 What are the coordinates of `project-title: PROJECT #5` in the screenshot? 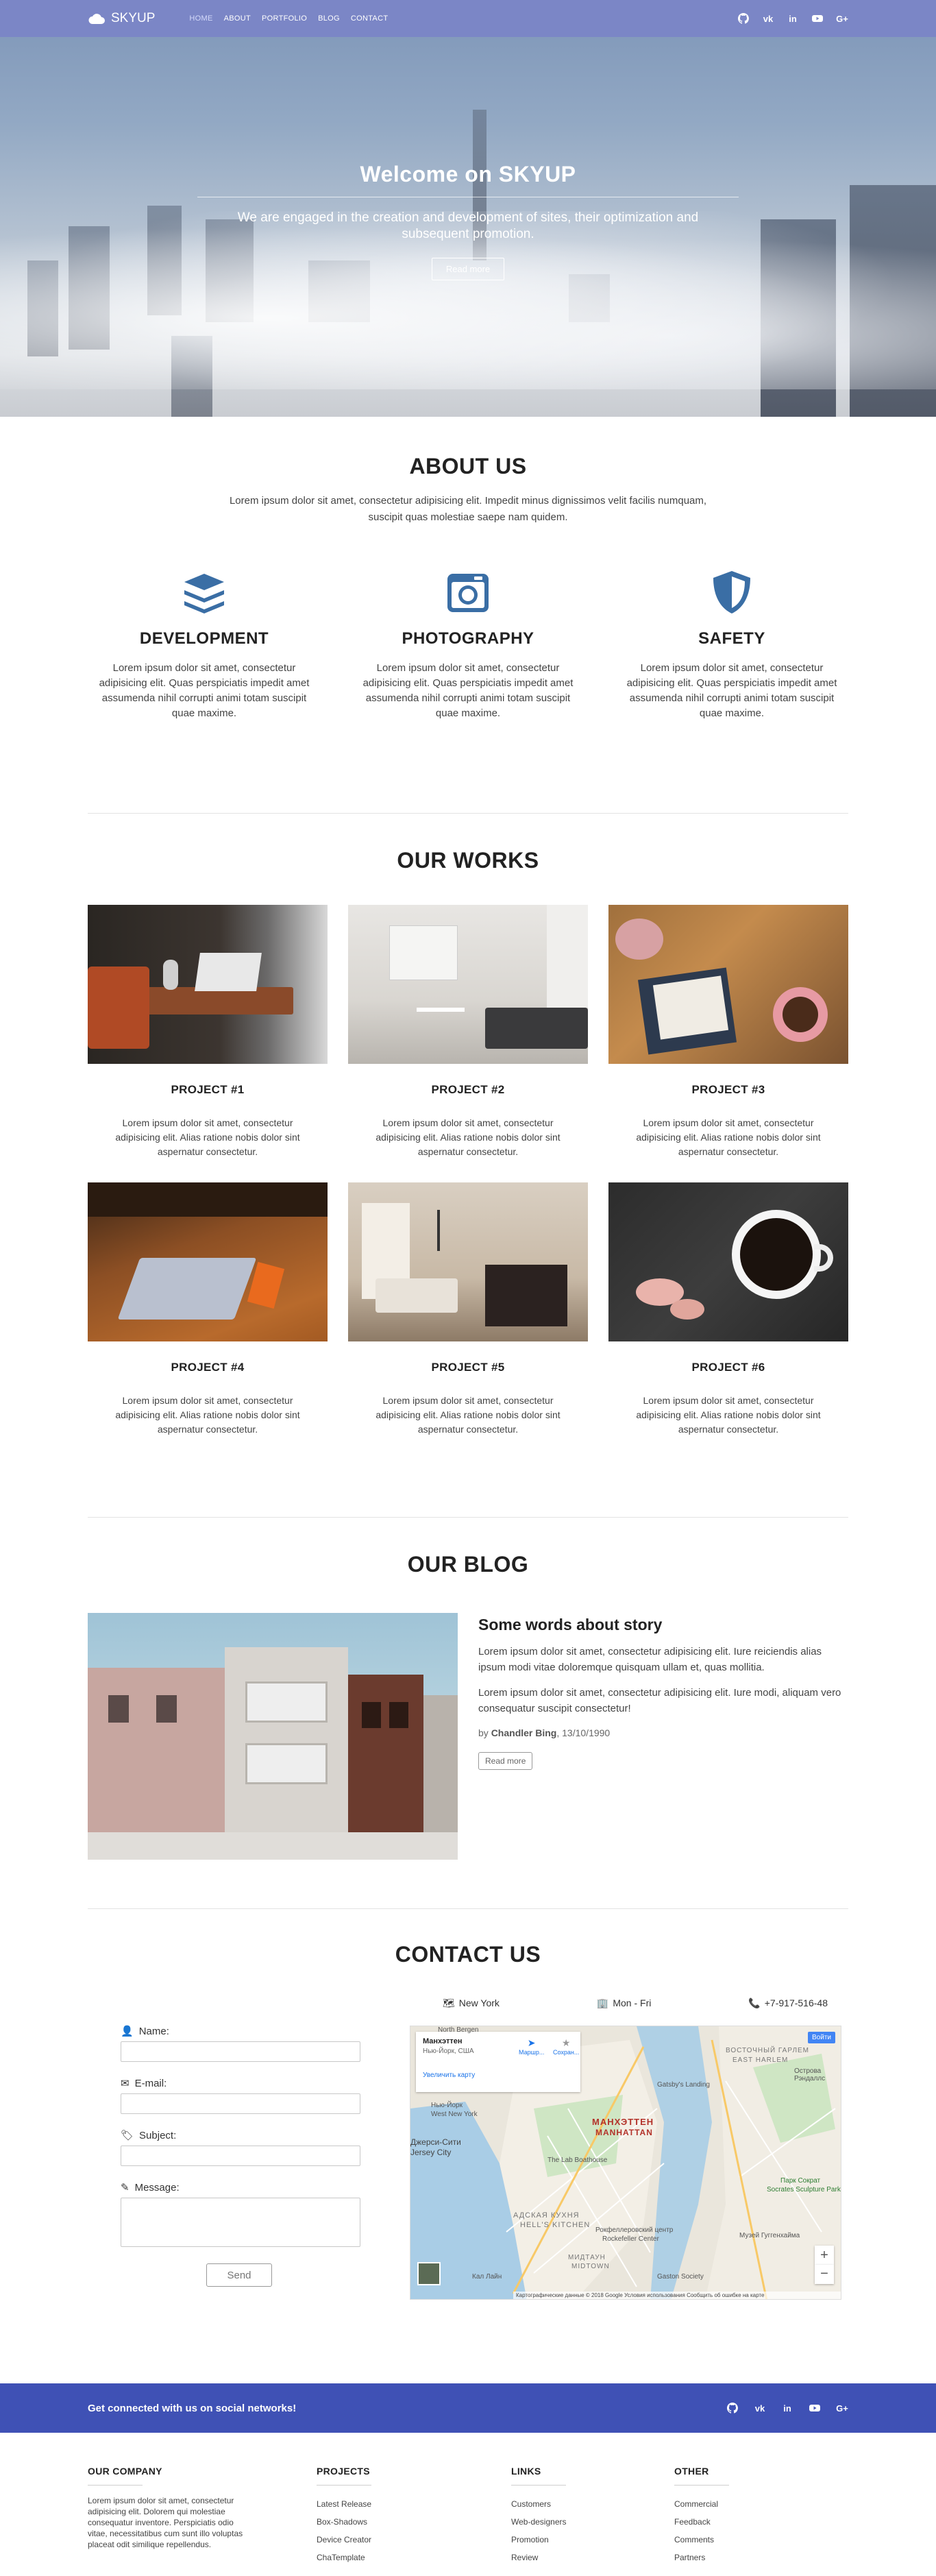 It's located at (468, 1367).